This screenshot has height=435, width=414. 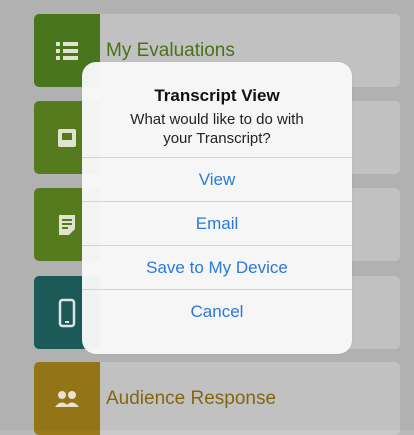 What do you see at coordinates (217, 267) in the screenshot?
I see `save-to-device-button: Save to My Device` at bounding box center [217, 267].